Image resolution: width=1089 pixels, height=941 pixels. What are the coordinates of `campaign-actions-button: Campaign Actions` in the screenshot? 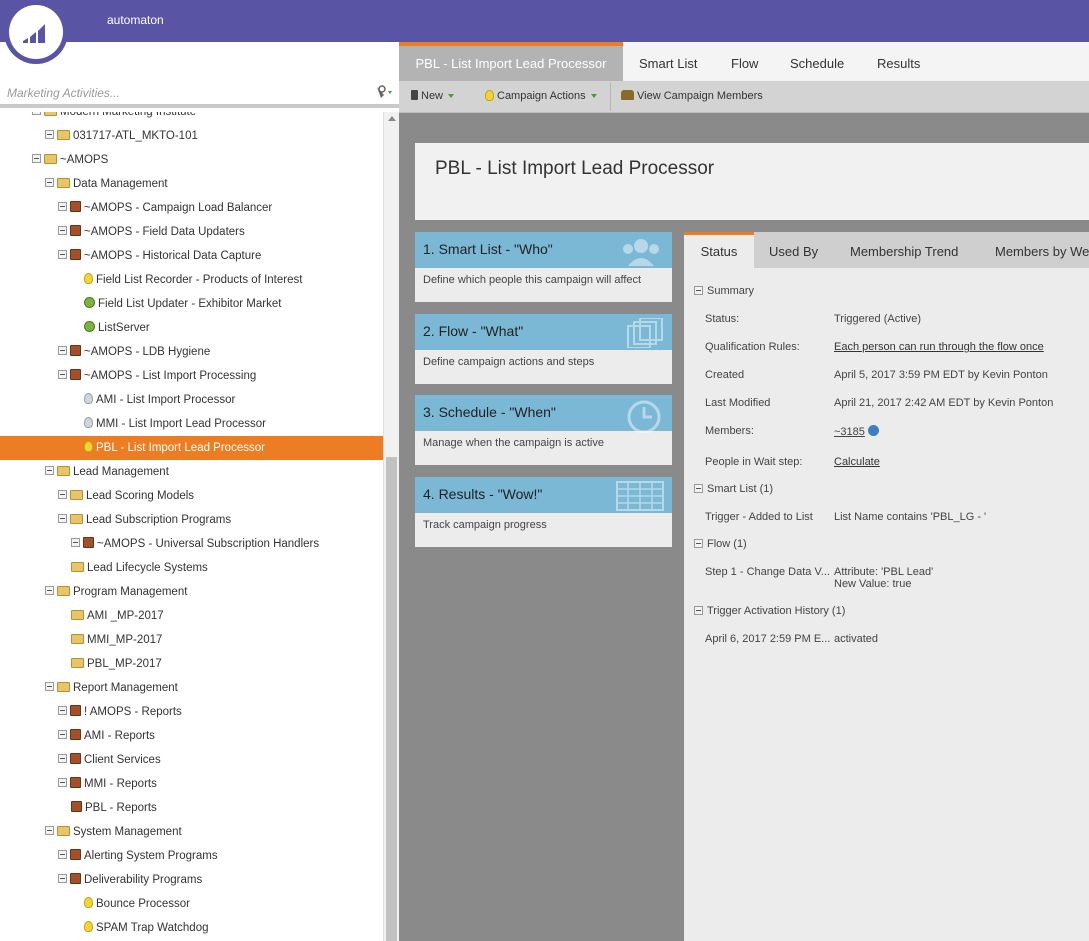 It's located at (541, 95).